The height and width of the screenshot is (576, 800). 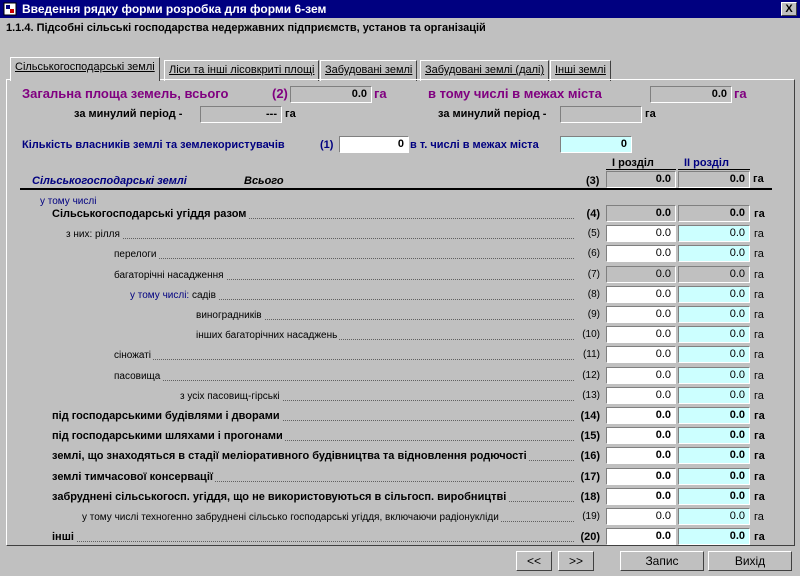 I want to click on row-code: (11), so click(x=591, y=354).